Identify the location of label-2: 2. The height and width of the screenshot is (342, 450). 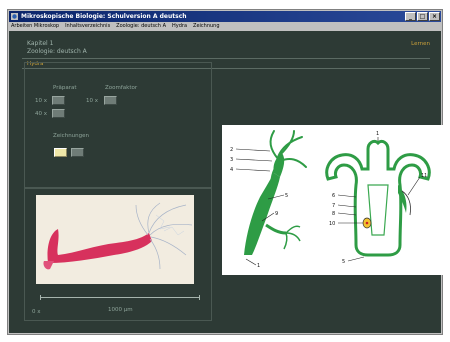
(231, 150).